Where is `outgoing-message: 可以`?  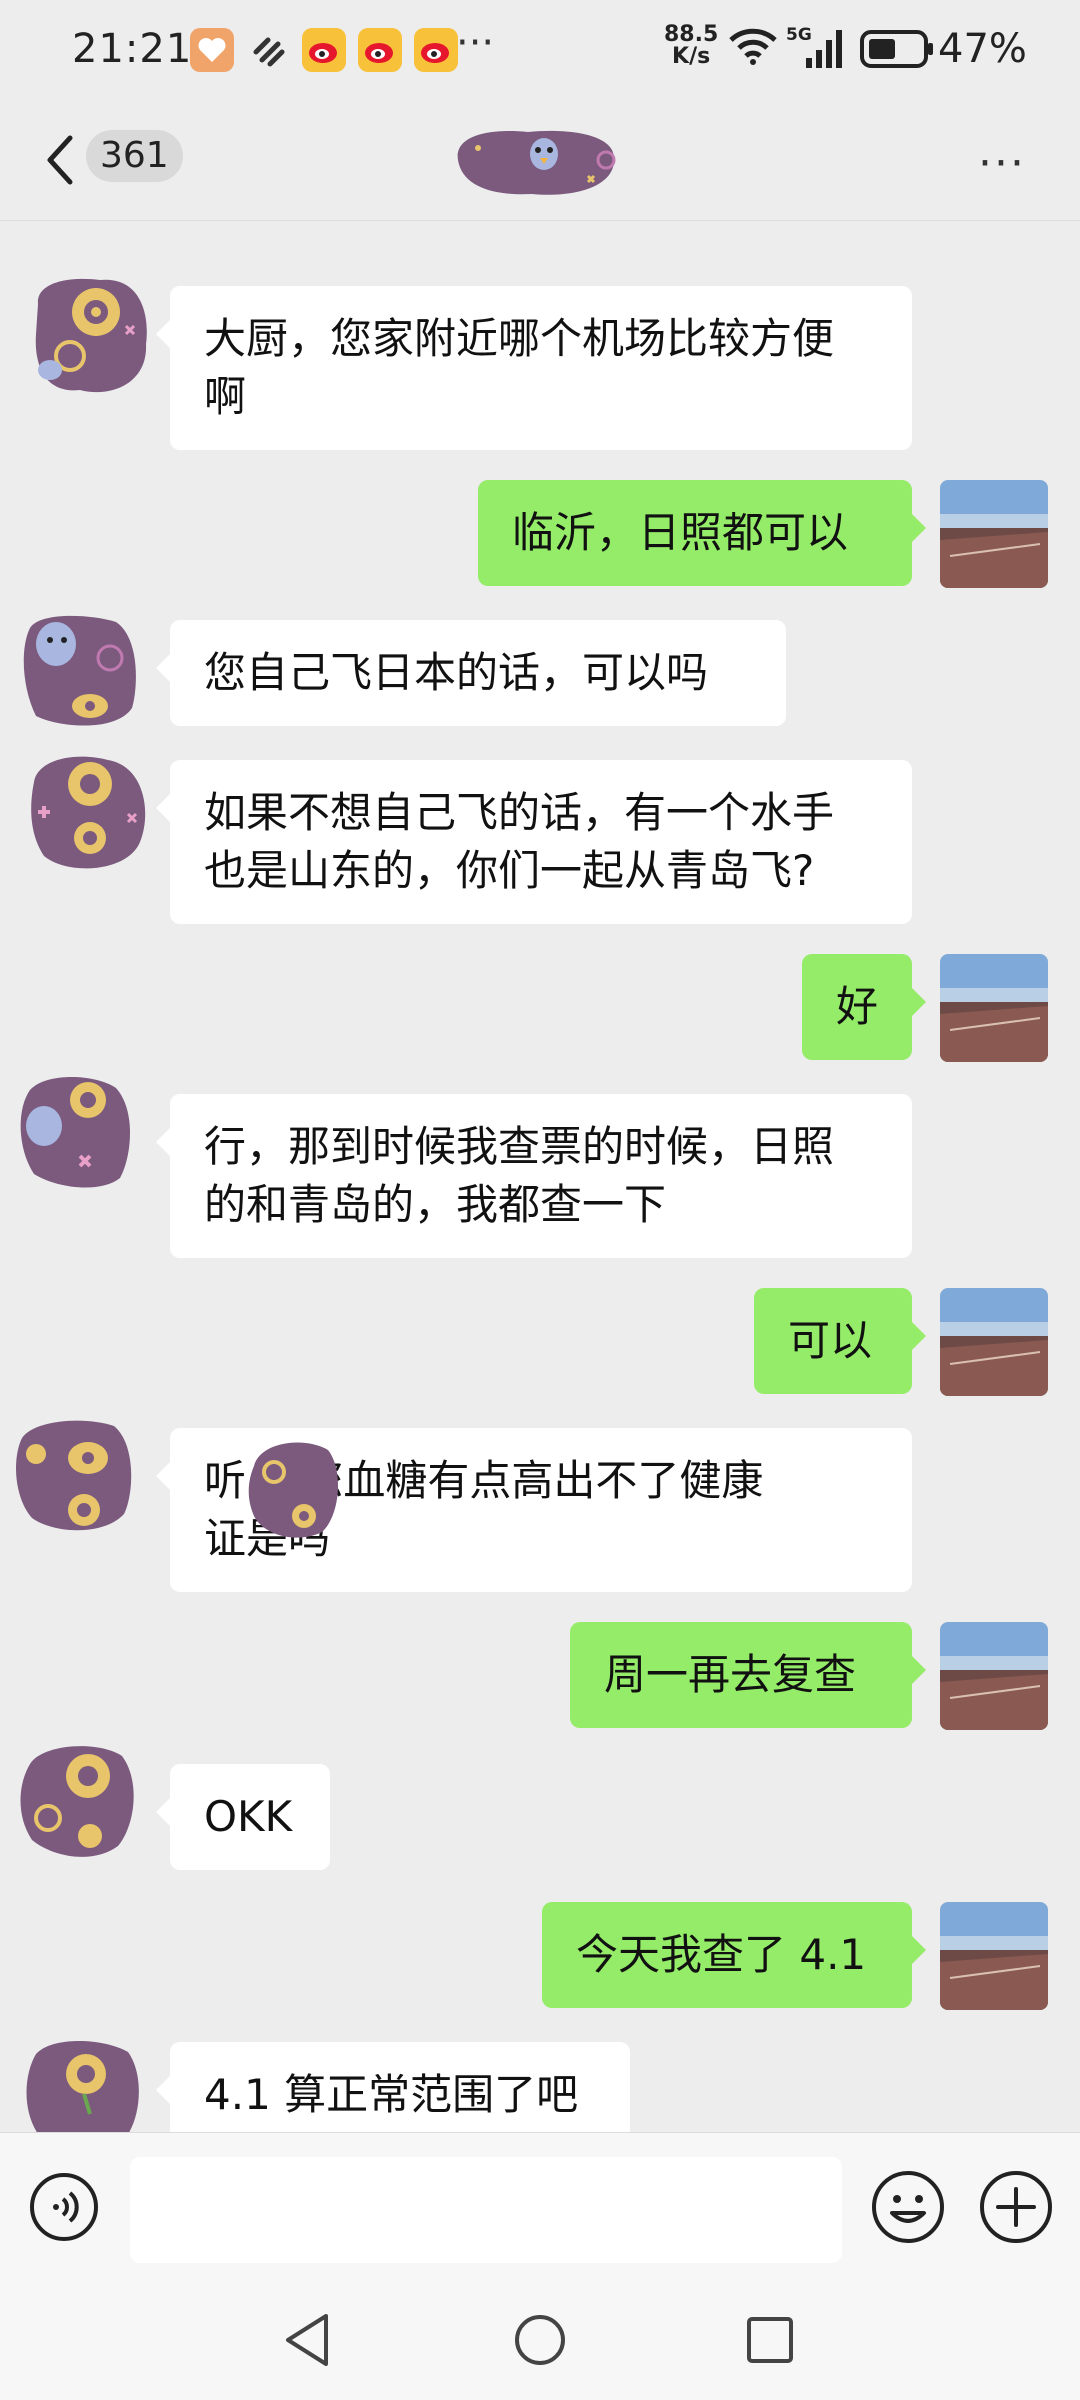
outgoing-message: 可以 is located at coordinates (840, 1341).